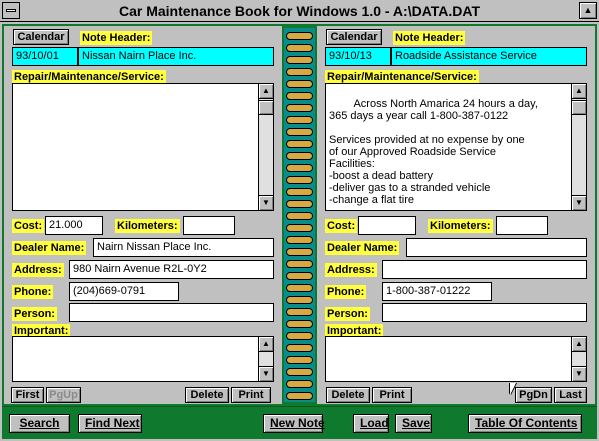  Describe the element at coordinates (28, 226) in the screenshot. I see `left-cost-label: Cost:` at that location.